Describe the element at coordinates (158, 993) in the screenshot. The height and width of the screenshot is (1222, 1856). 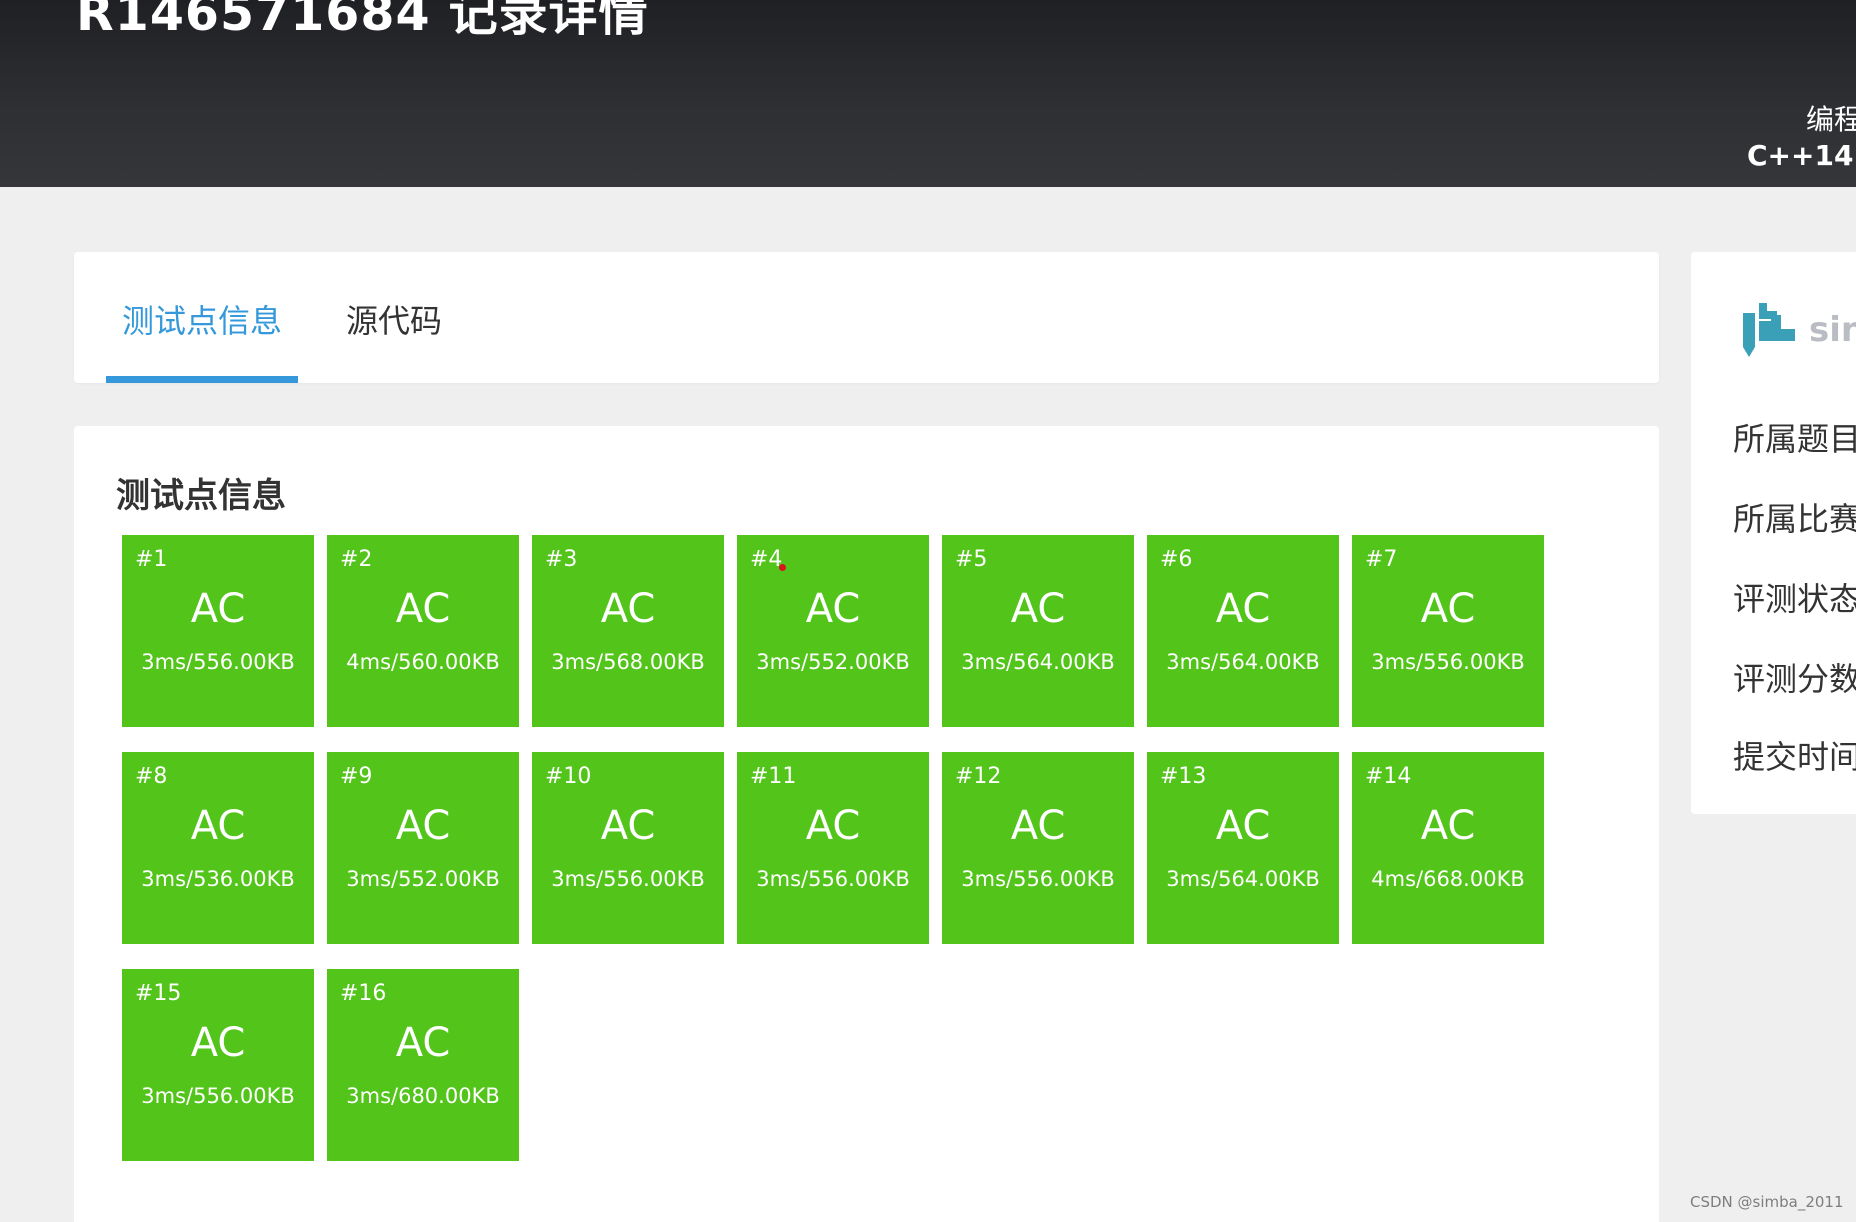
I see `testcase-id: #15` at that location.